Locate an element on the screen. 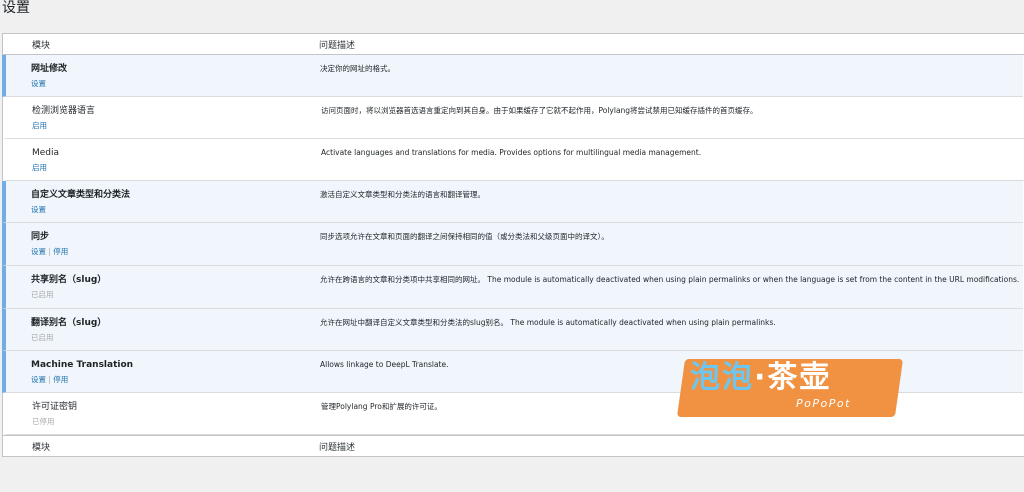 This screenshot has width=1024, height=492. watermark-logo-text: 泡泡·茶壶 is located at coordinates (761, 377).